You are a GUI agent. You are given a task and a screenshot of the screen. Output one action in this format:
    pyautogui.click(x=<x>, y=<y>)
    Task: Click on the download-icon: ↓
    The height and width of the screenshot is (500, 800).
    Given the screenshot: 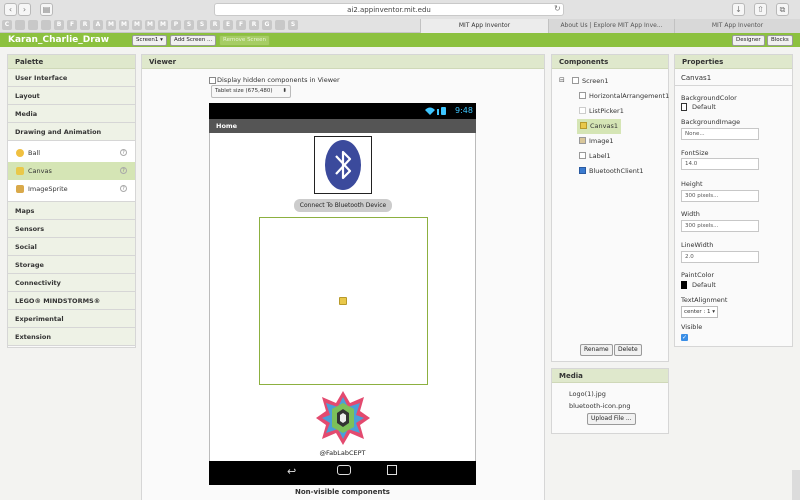 What is the action you would take?
    pyautogui.click(x=738, y=9)
    